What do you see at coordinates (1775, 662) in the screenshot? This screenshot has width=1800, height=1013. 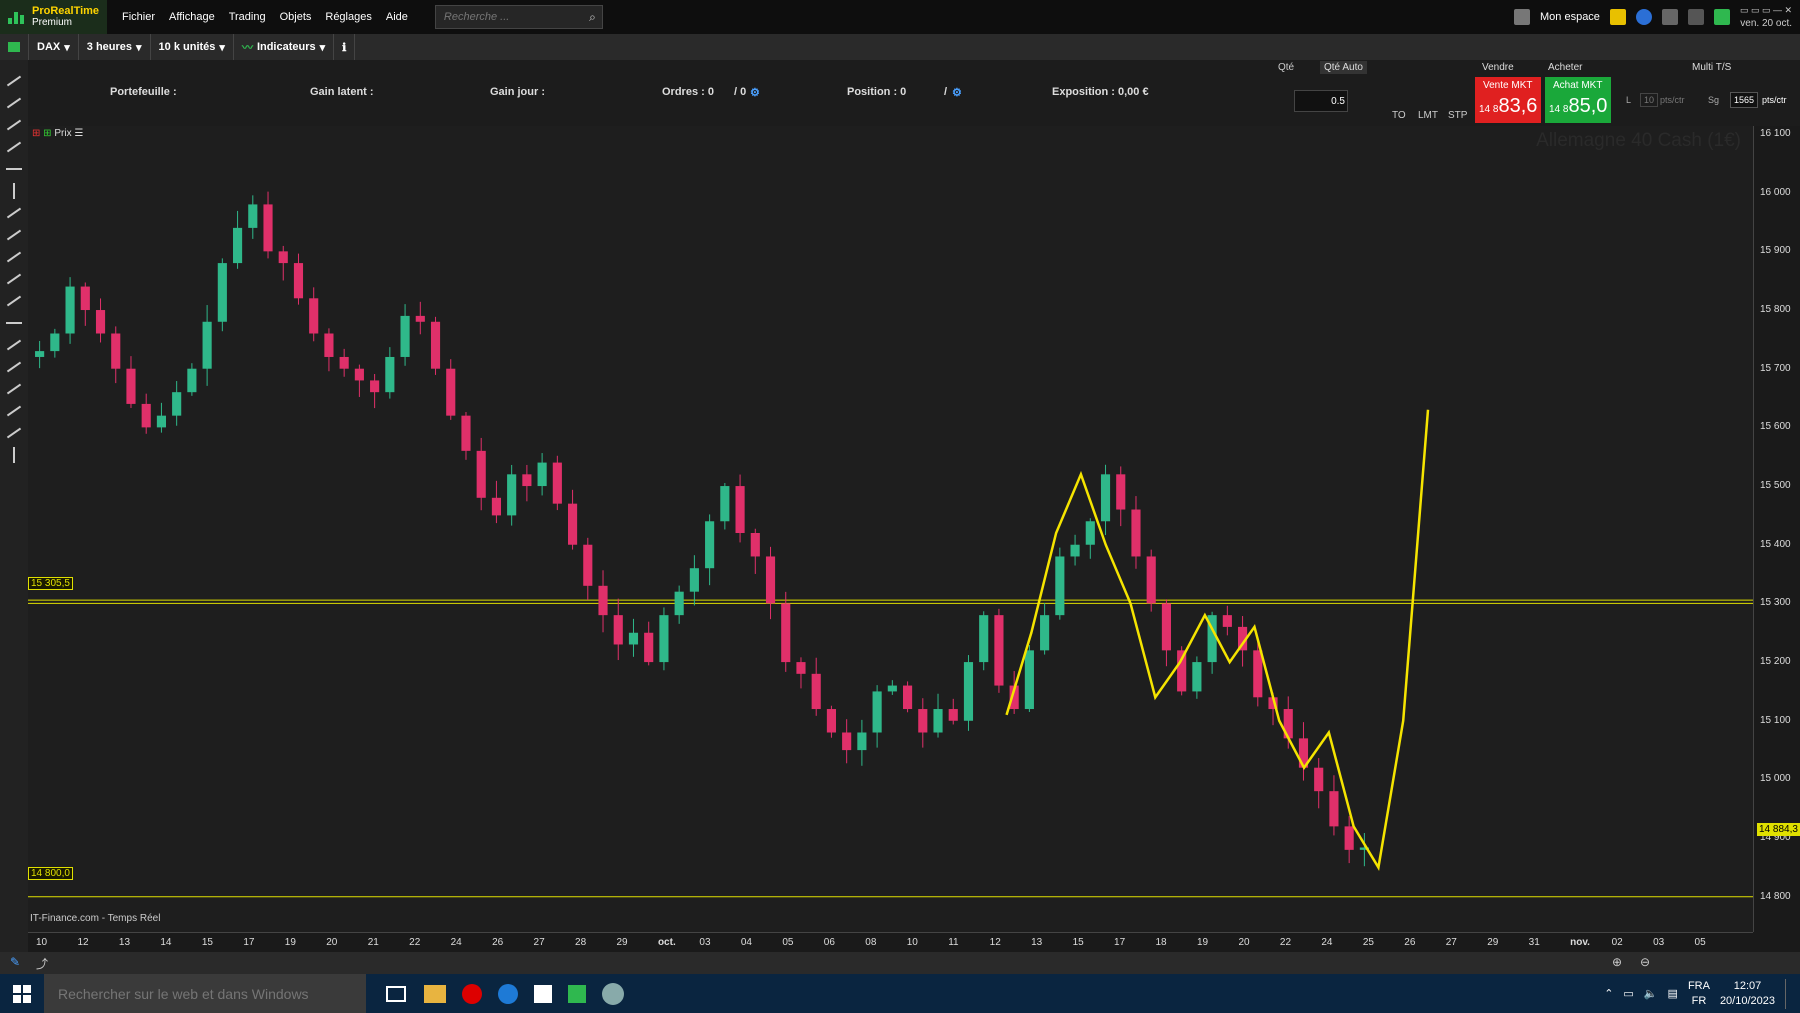 I see `y-tick-label: 15 200` at bounding box center [1775, 662].